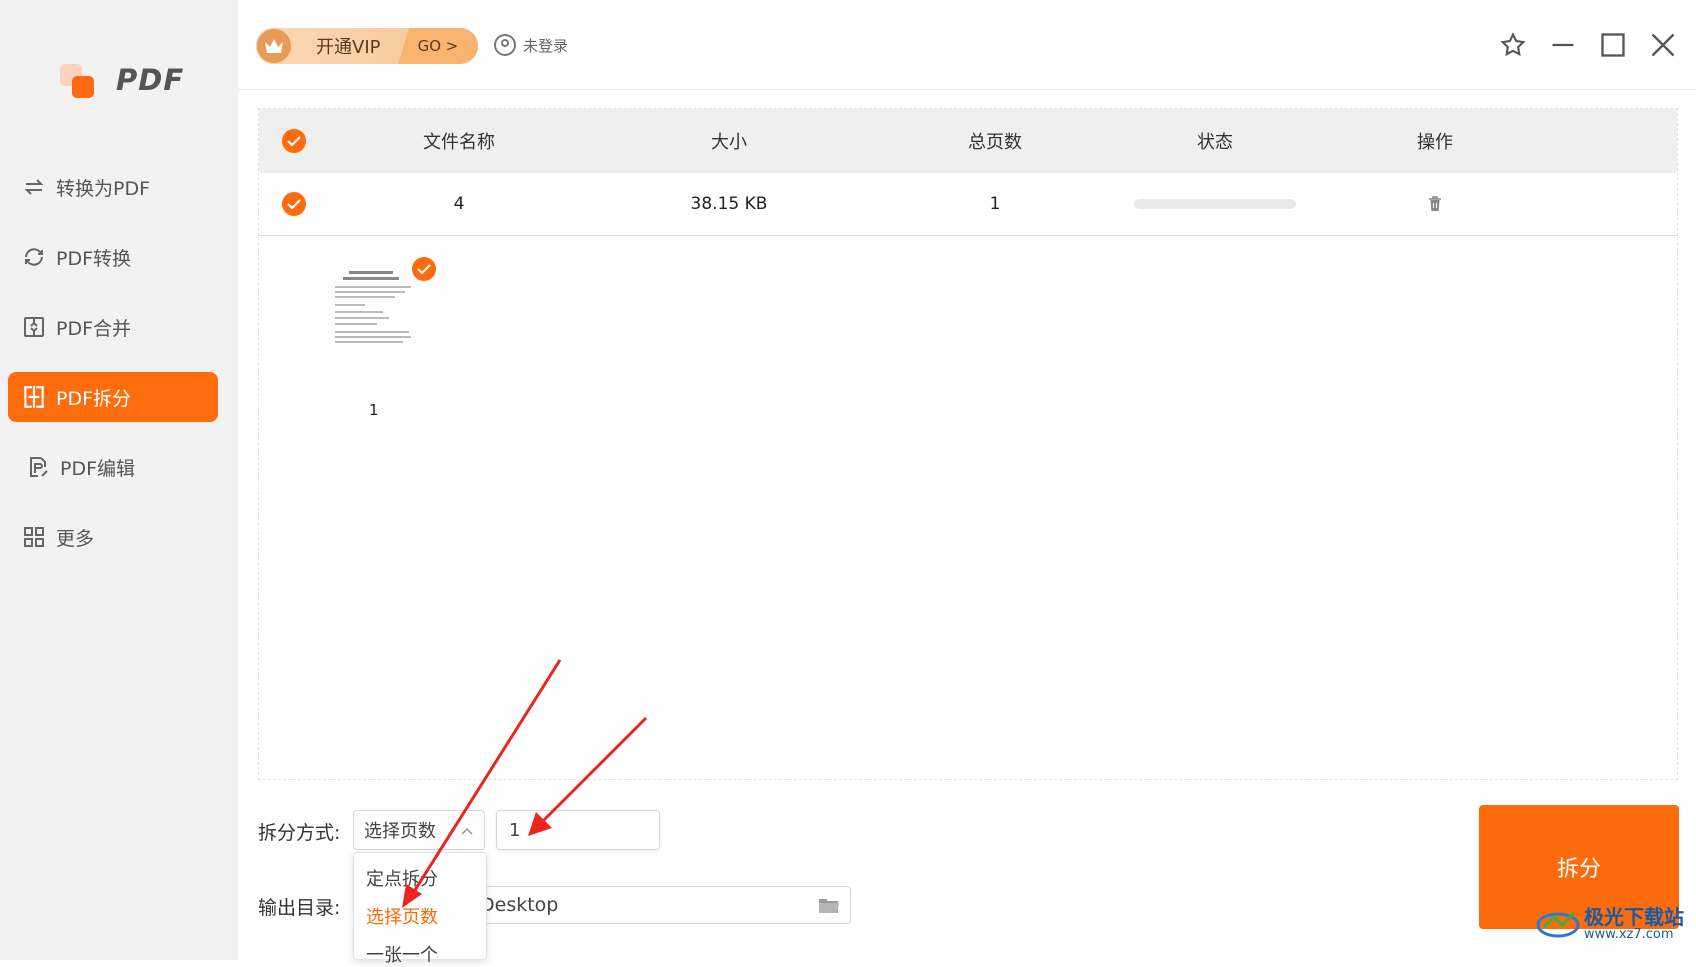 This screenshot has width=1696, height=967. I want to click on page-thumbnail, so click(373, 319).